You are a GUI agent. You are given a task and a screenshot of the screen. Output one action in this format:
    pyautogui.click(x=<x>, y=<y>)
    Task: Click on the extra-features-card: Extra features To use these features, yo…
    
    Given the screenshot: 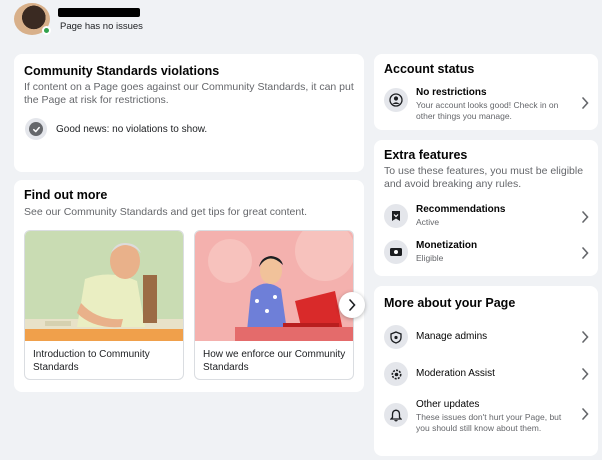 What is the action you would take?
    pyautogui.click(x=486, y=208)
    